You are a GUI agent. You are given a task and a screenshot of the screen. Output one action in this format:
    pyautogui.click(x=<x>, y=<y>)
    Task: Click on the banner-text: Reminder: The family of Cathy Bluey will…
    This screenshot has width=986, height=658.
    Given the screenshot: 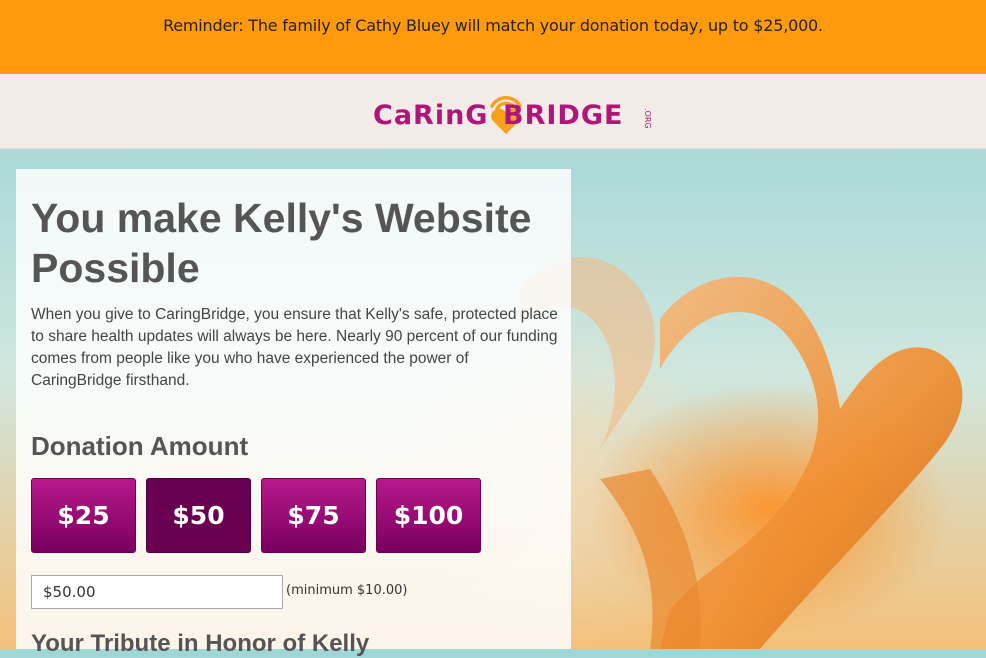 What is the action you would take?
    pyautogui.click(x=493, y=25)
    